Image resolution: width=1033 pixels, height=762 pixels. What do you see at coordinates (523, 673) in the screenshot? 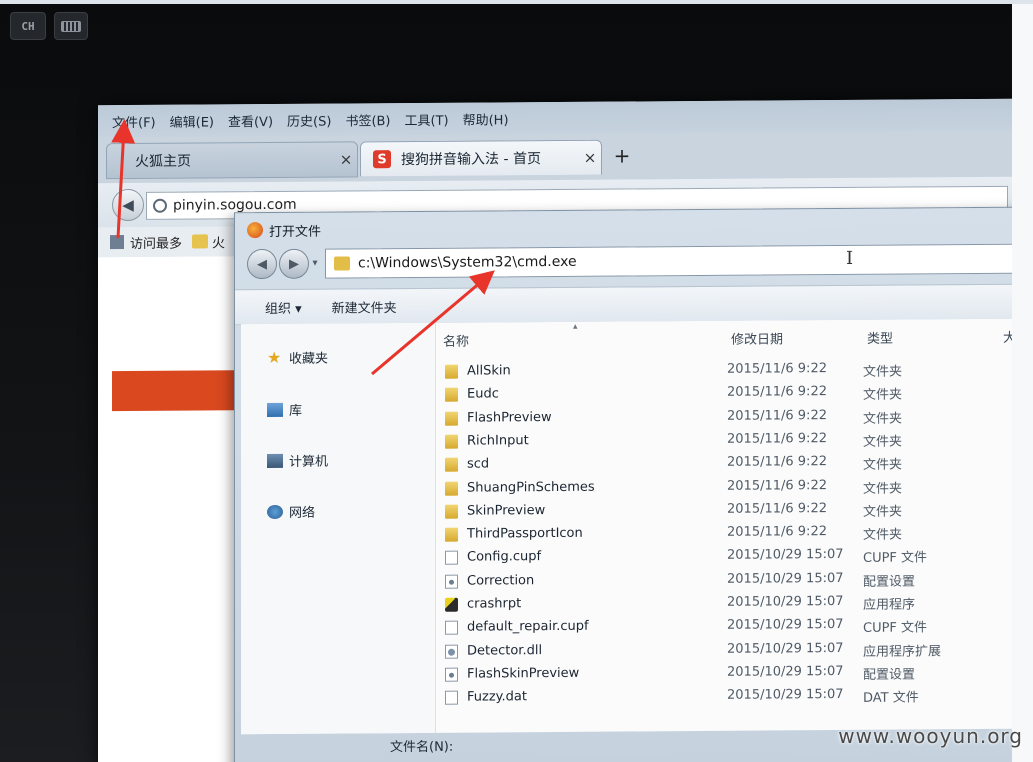
I see `file-name: FlashSkinPreview` at bounding box center [523, 673].